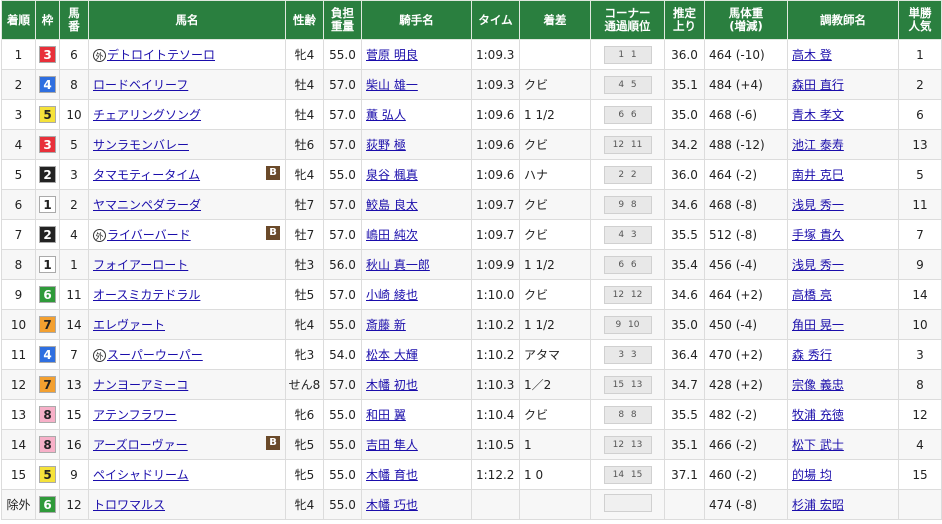 The height and width of the screenshot is (524, 942). Describe the element at coordinates (627, 444) in the screenshot. I see `cell-corner: 12 13` at that location.